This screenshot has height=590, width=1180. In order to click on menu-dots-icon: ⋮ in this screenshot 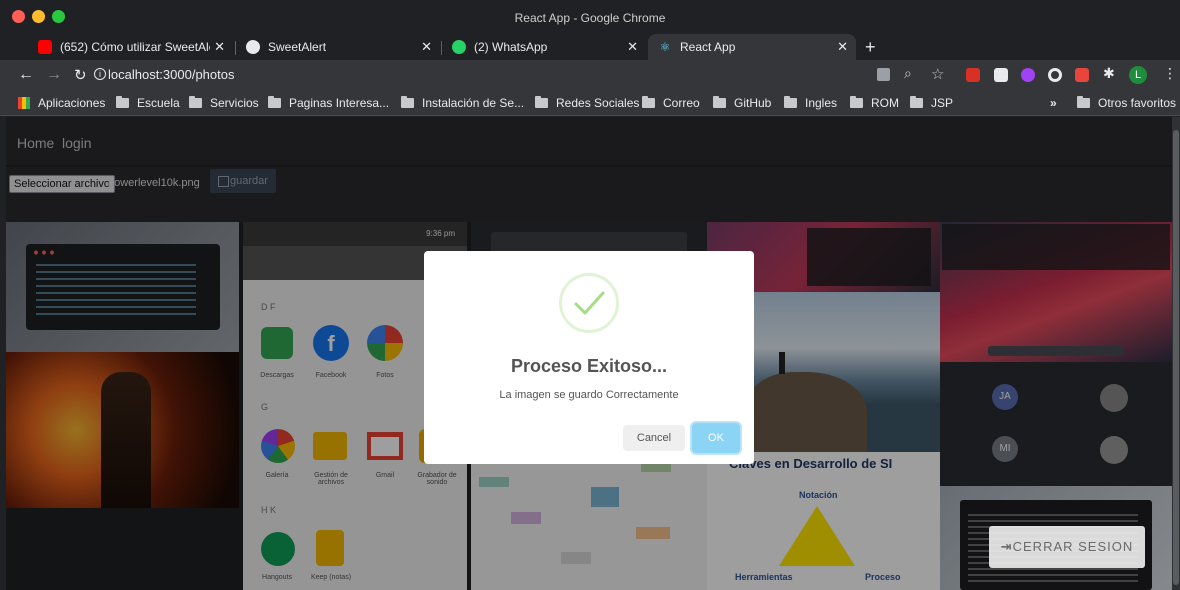, I will do `click(1170, 73)`.